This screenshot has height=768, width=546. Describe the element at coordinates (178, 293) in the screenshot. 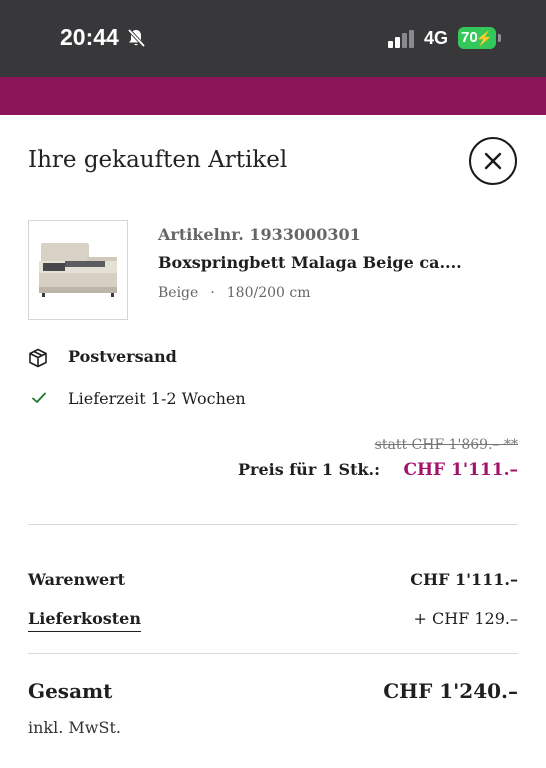

I see `product-color: Beige` at that location.